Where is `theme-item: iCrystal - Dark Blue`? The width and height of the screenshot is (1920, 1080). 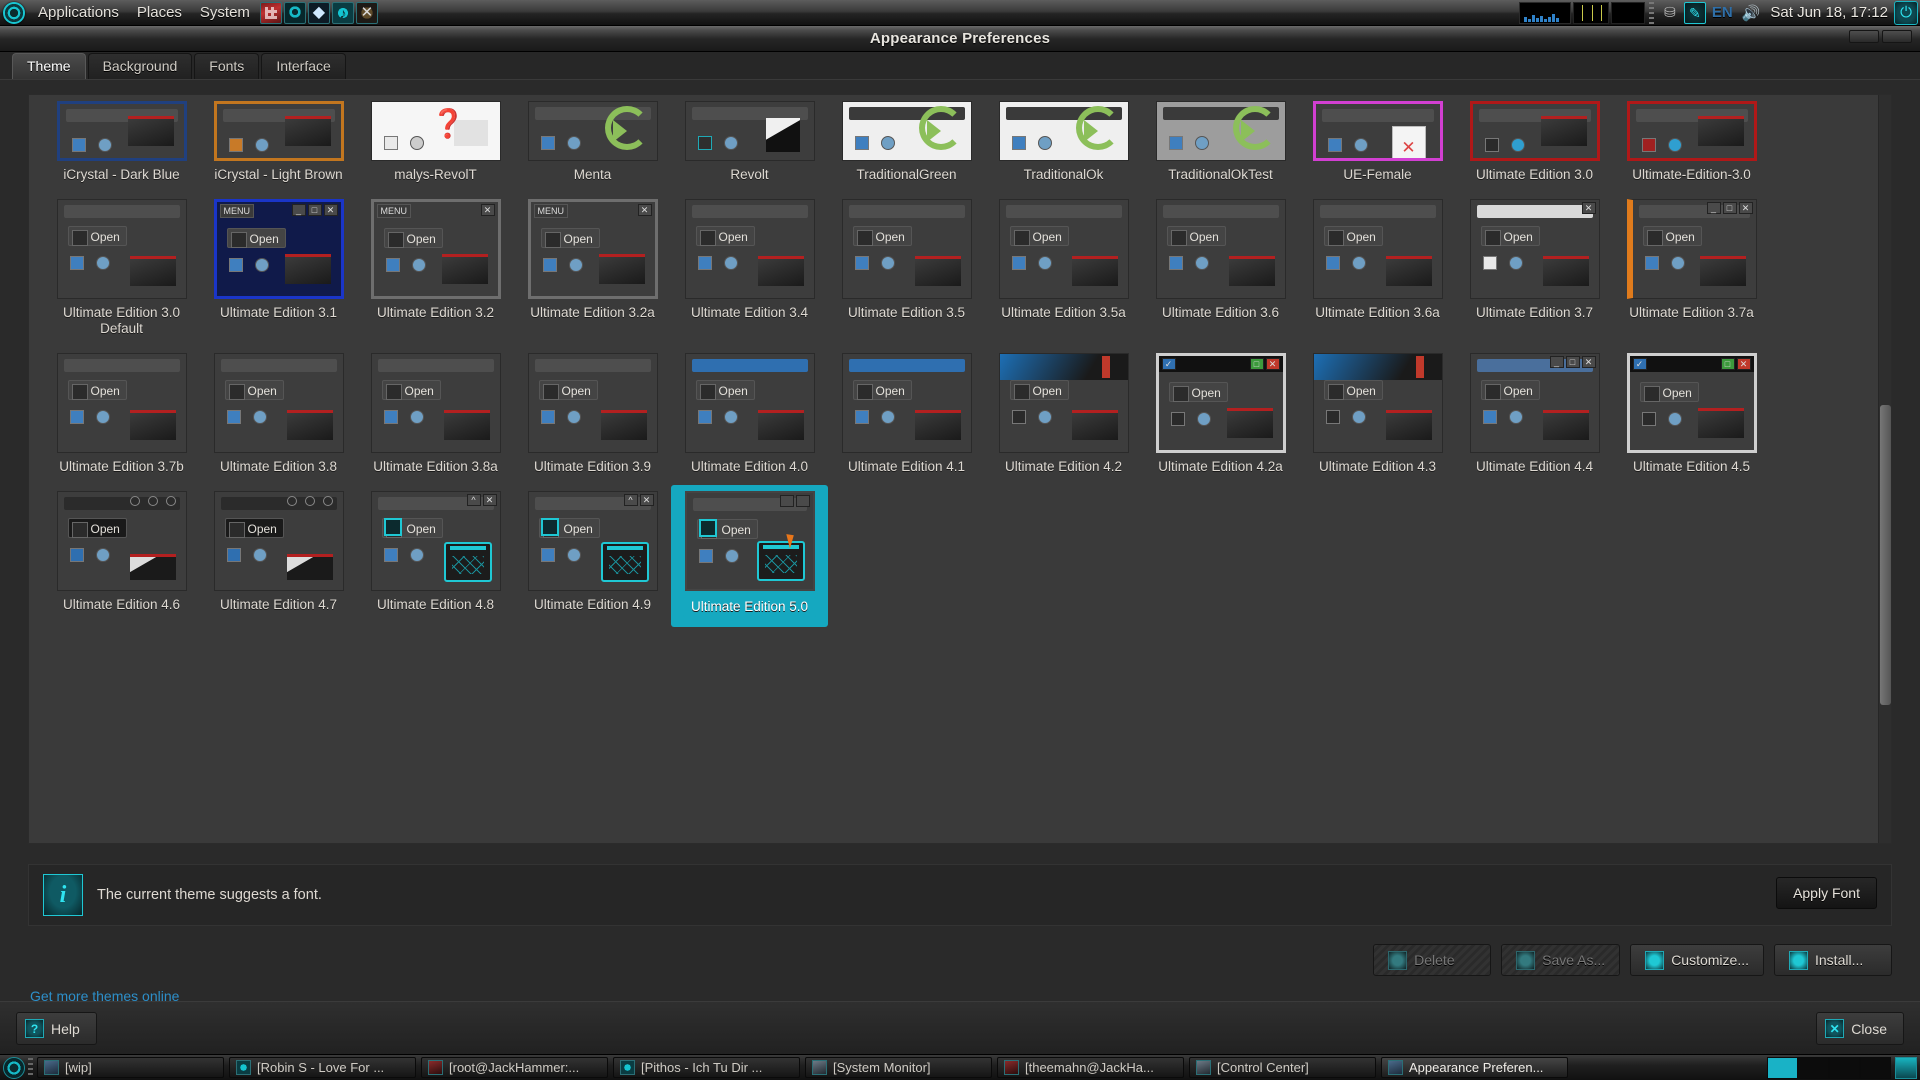 theme-item: iCrystal - Dark Blue is located at coordinates (121, 144).